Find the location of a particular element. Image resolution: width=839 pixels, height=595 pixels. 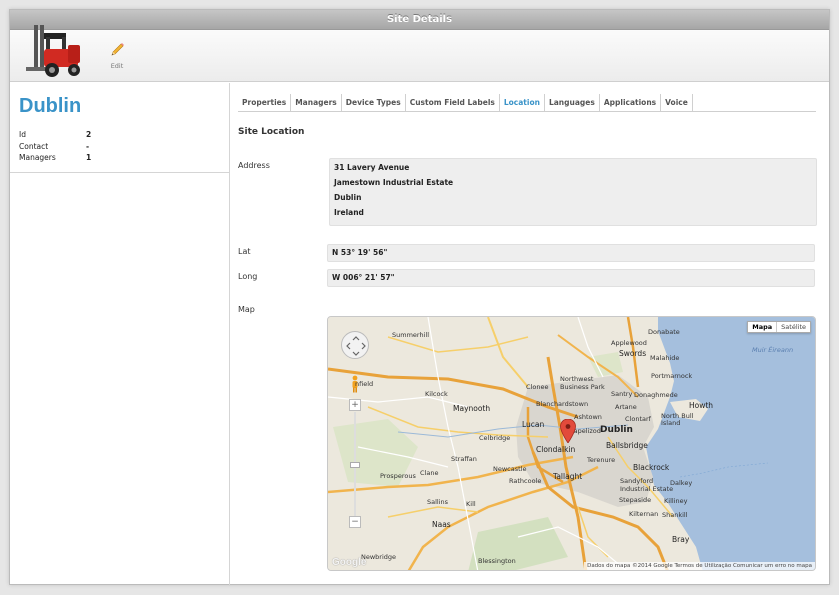

map-place-label: Killiney is located at coordinates (676, 501).